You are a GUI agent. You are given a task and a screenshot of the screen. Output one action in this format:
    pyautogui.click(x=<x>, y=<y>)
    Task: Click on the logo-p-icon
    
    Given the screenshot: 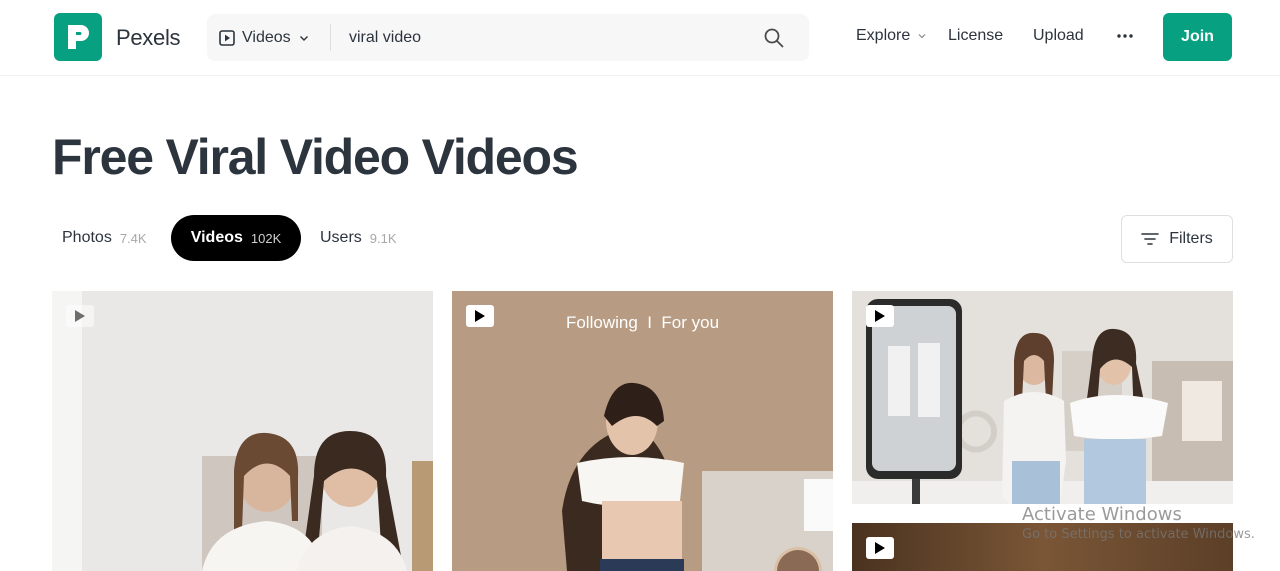 What is the action you would take?
    pyautogui.click(x=78, y=37)
    